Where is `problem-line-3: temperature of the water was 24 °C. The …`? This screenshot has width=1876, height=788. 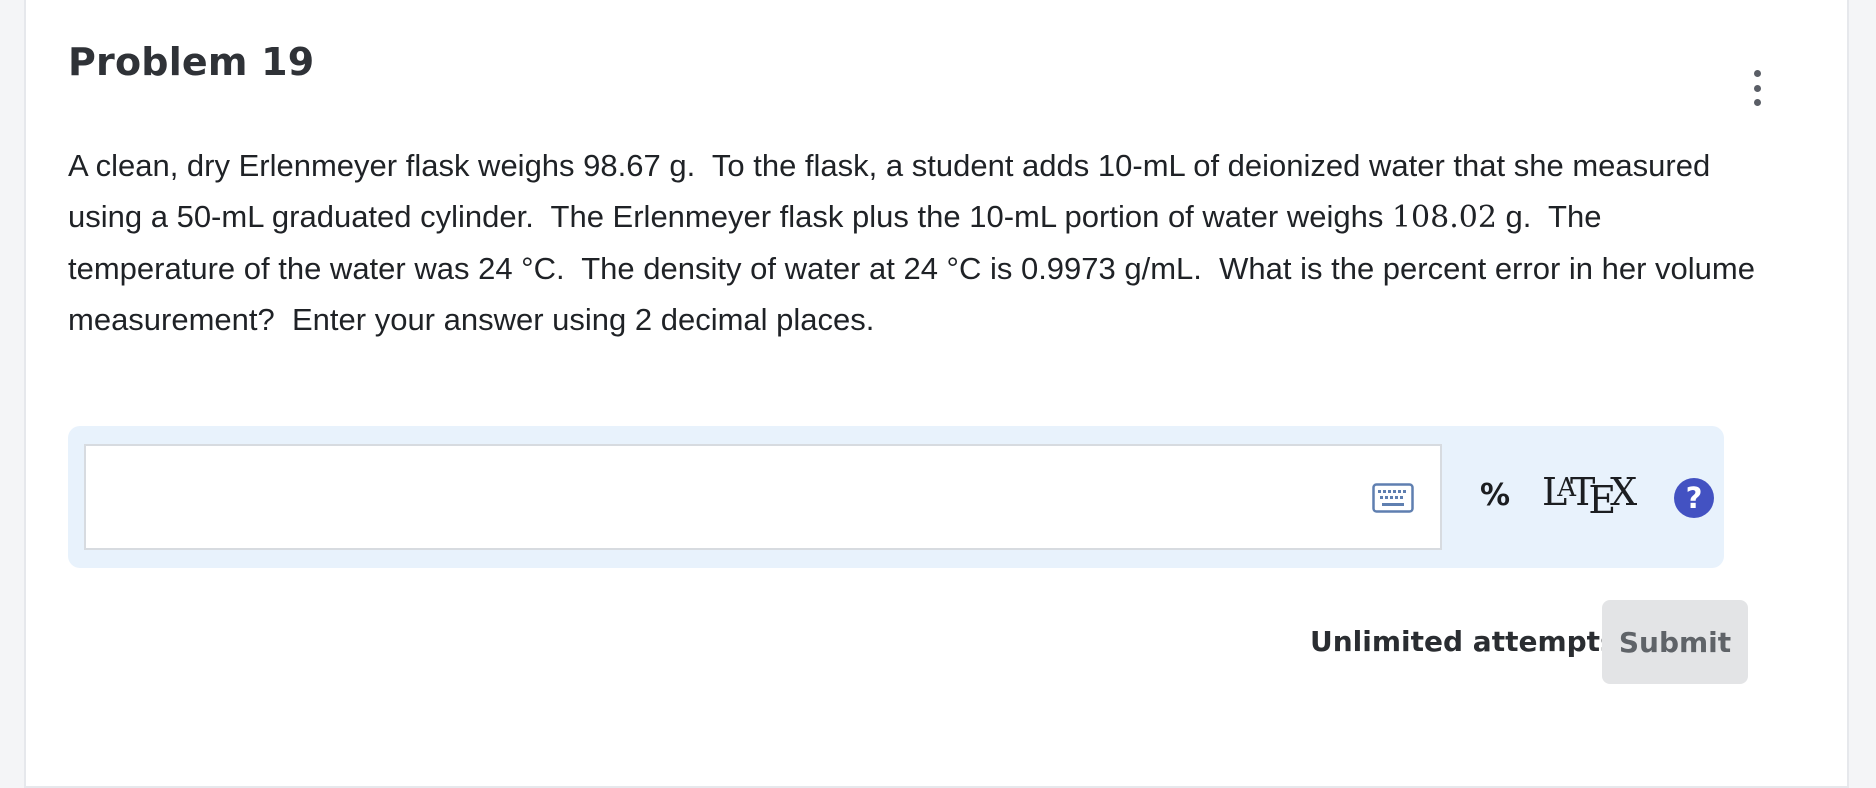 problem-line-3: temperature of the water was 24 °C. The … is located at coordinates (911, 268).